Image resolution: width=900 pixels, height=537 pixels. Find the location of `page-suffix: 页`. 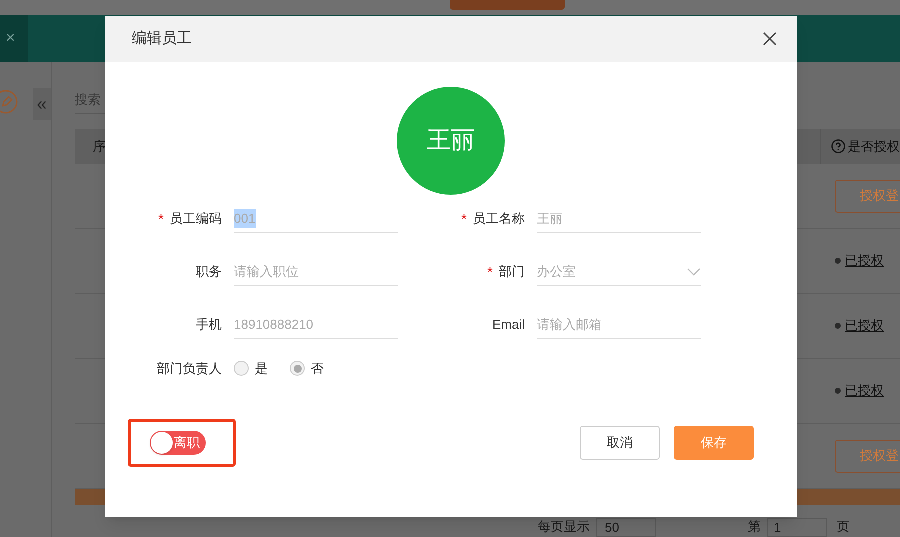

page-suffix: 页 is located at coordinates (843, 527).